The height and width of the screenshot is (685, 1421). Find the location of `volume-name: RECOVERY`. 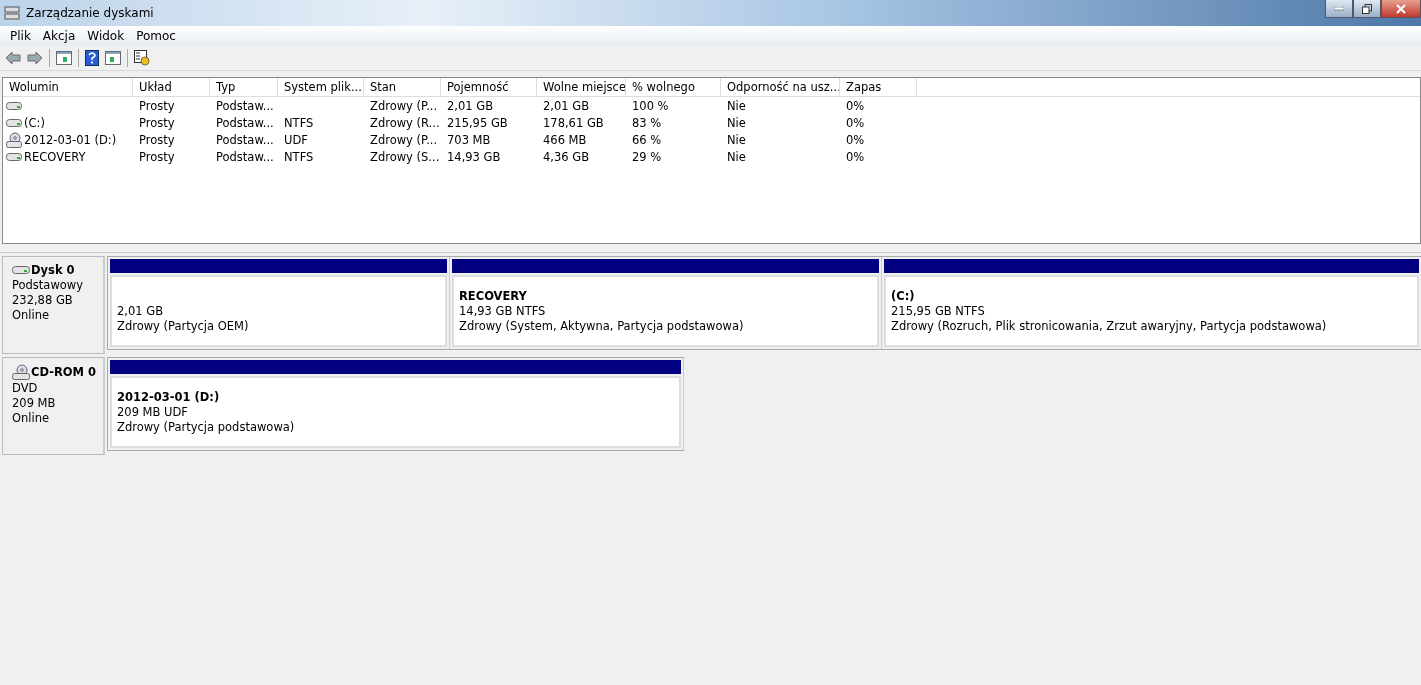

volume-name: RECOVERY is located at coordinates (55, 156).